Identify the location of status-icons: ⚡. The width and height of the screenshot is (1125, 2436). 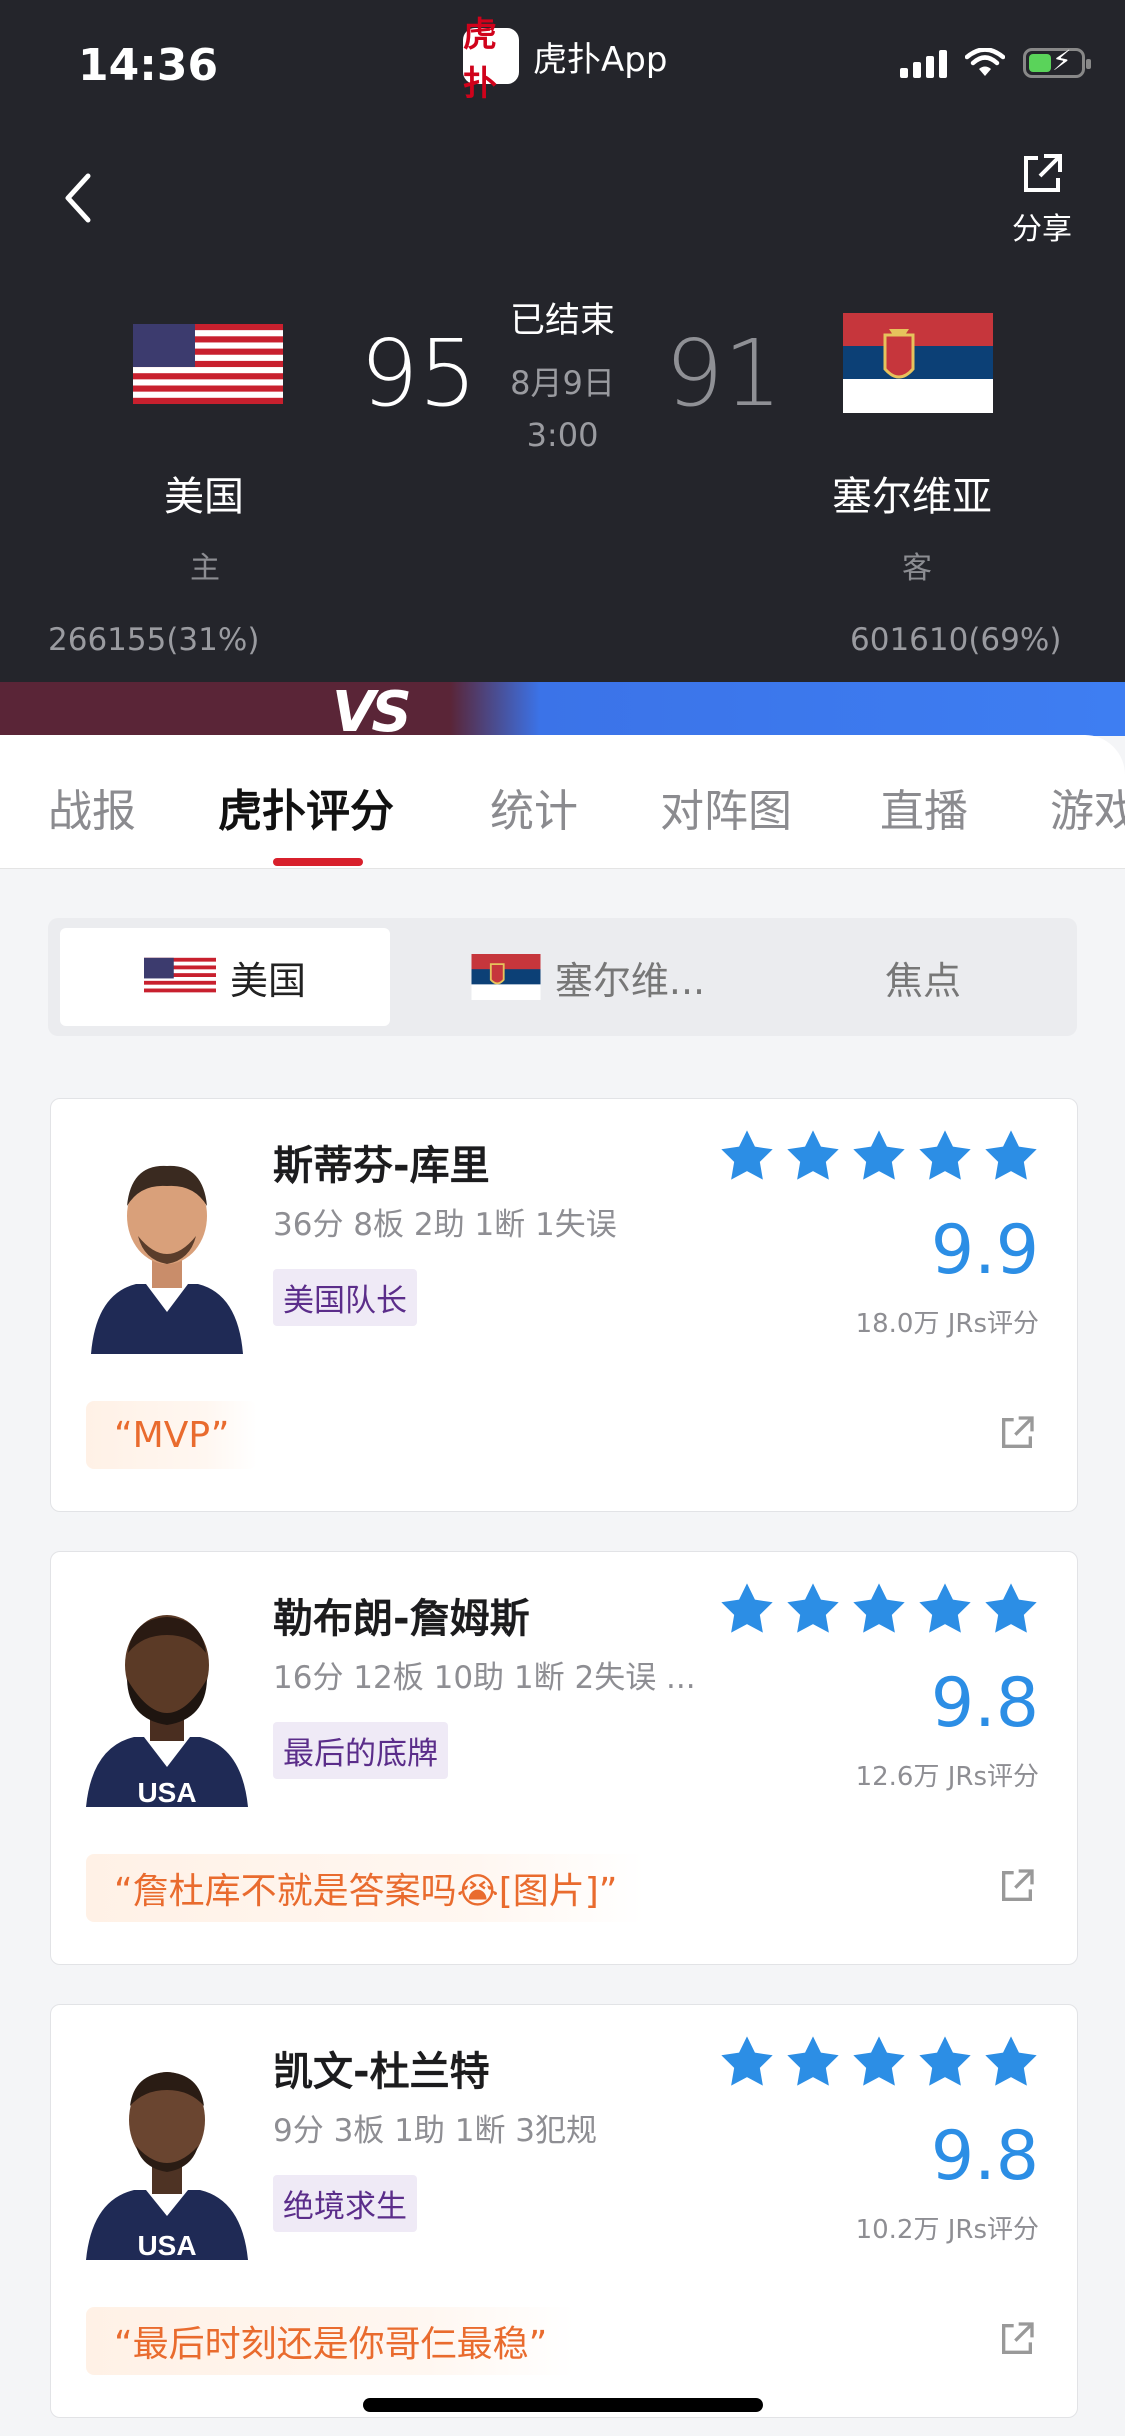
(995, 62).